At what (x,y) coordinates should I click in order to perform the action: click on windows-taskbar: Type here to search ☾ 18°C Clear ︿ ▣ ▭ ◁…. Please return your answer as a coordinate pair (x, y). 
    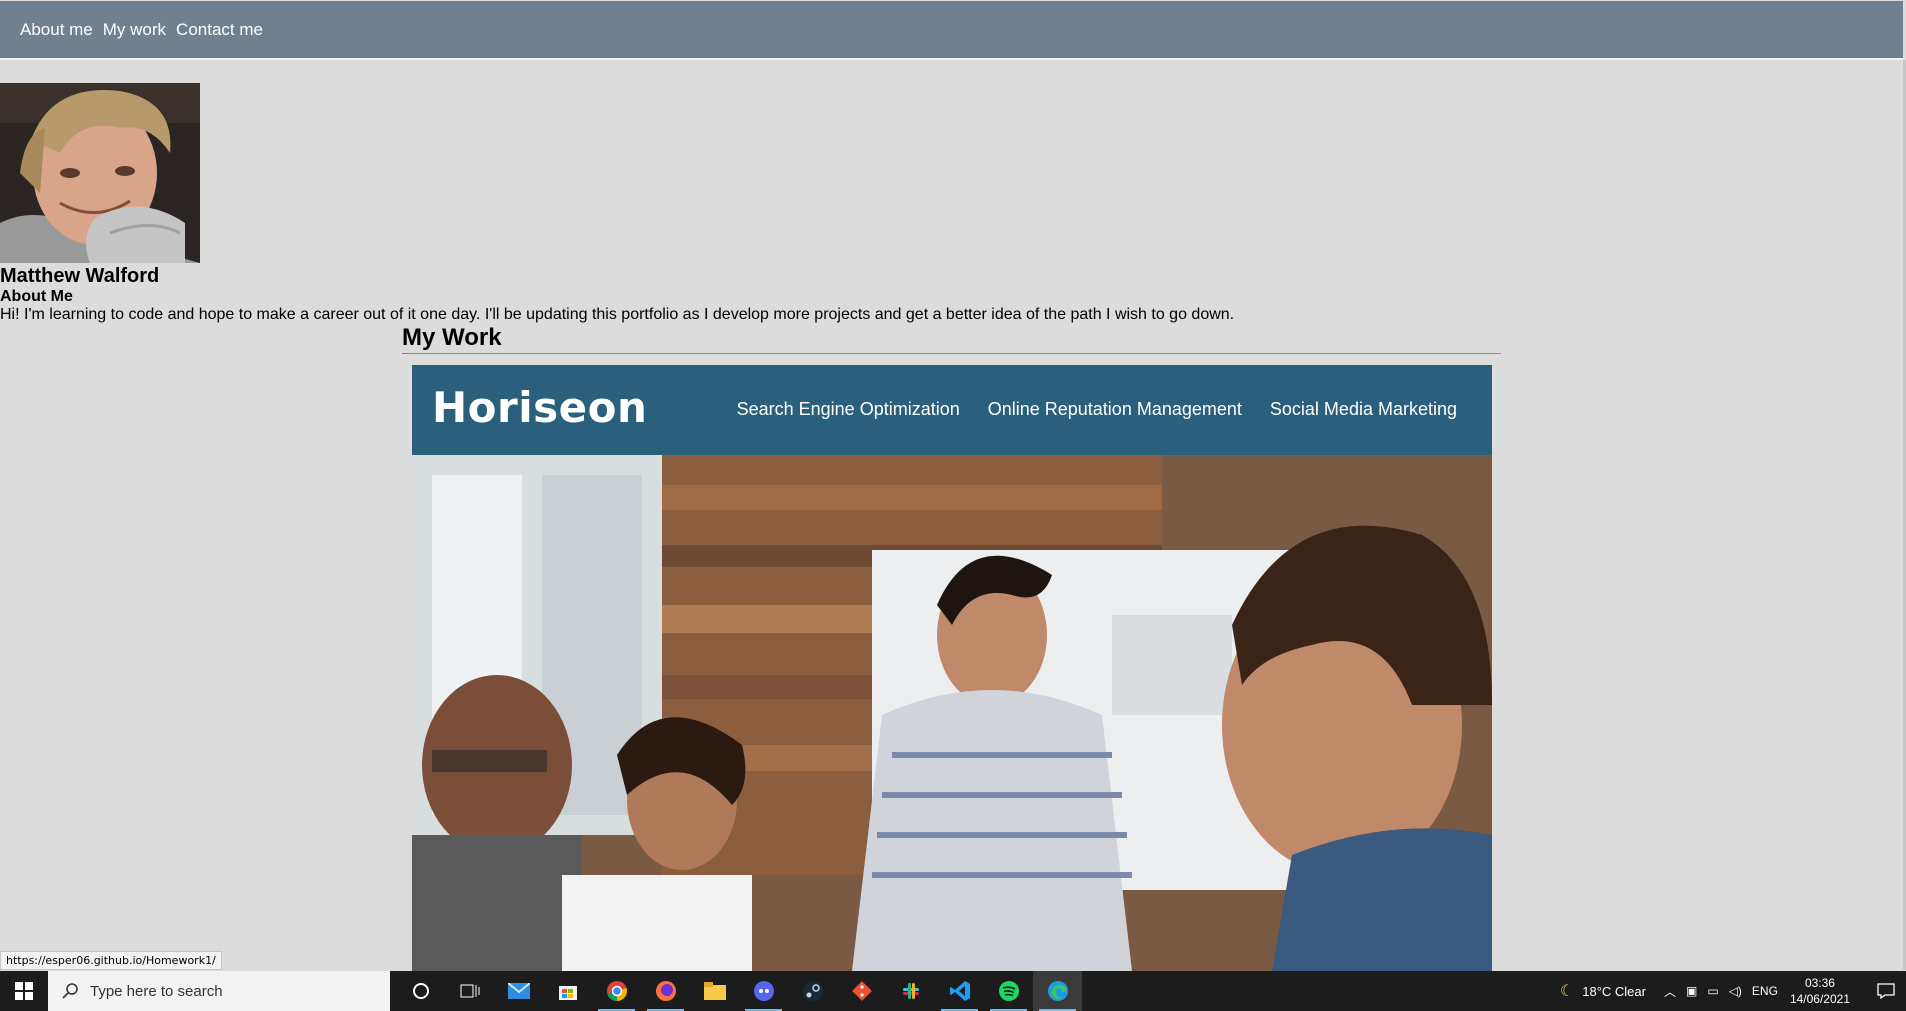
    Looking at the image, I should click on (953, 991).